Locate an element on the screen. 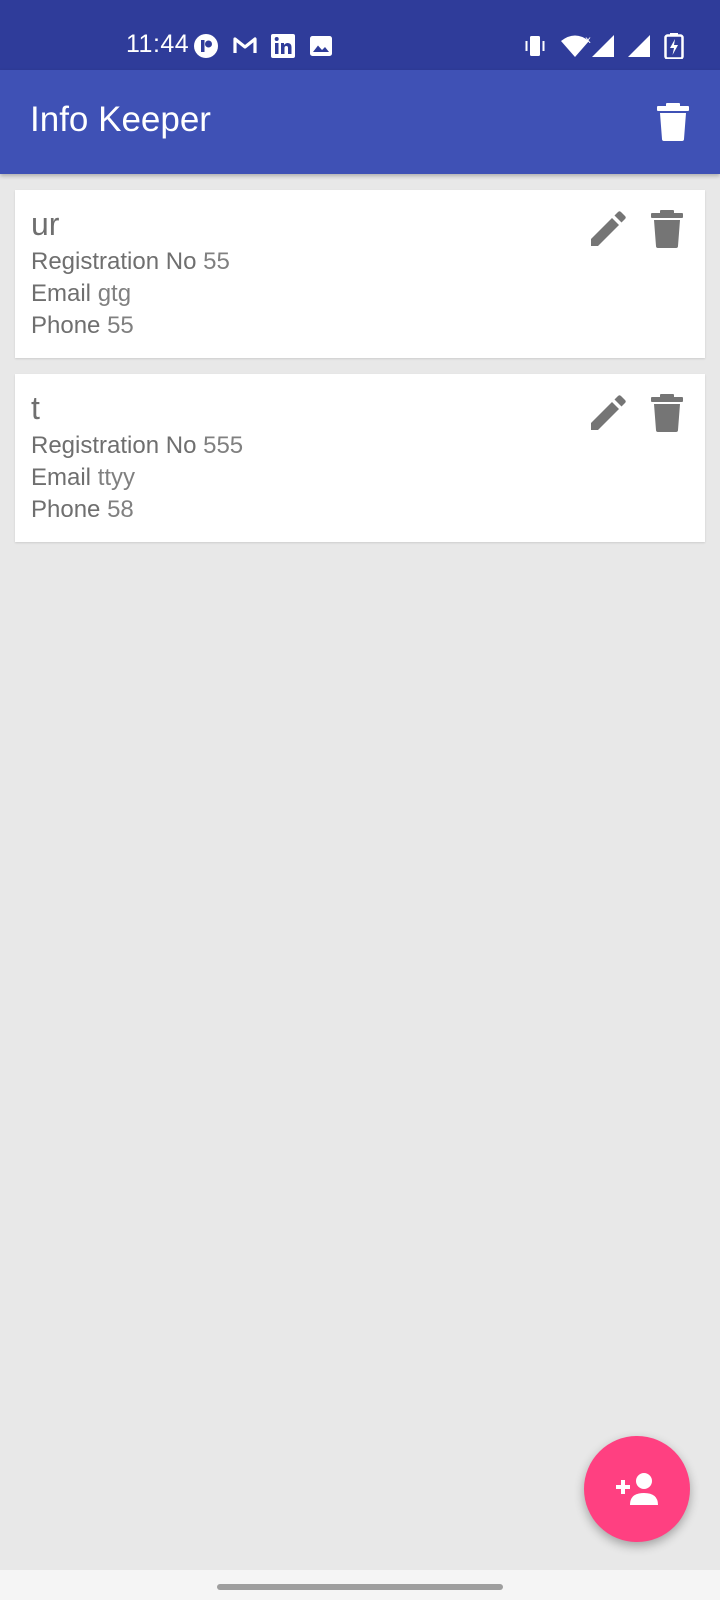 Image resolution: width=720 pixels, height=1600 pixels. home-gesture-handle is located at coordinates (360, 1587).